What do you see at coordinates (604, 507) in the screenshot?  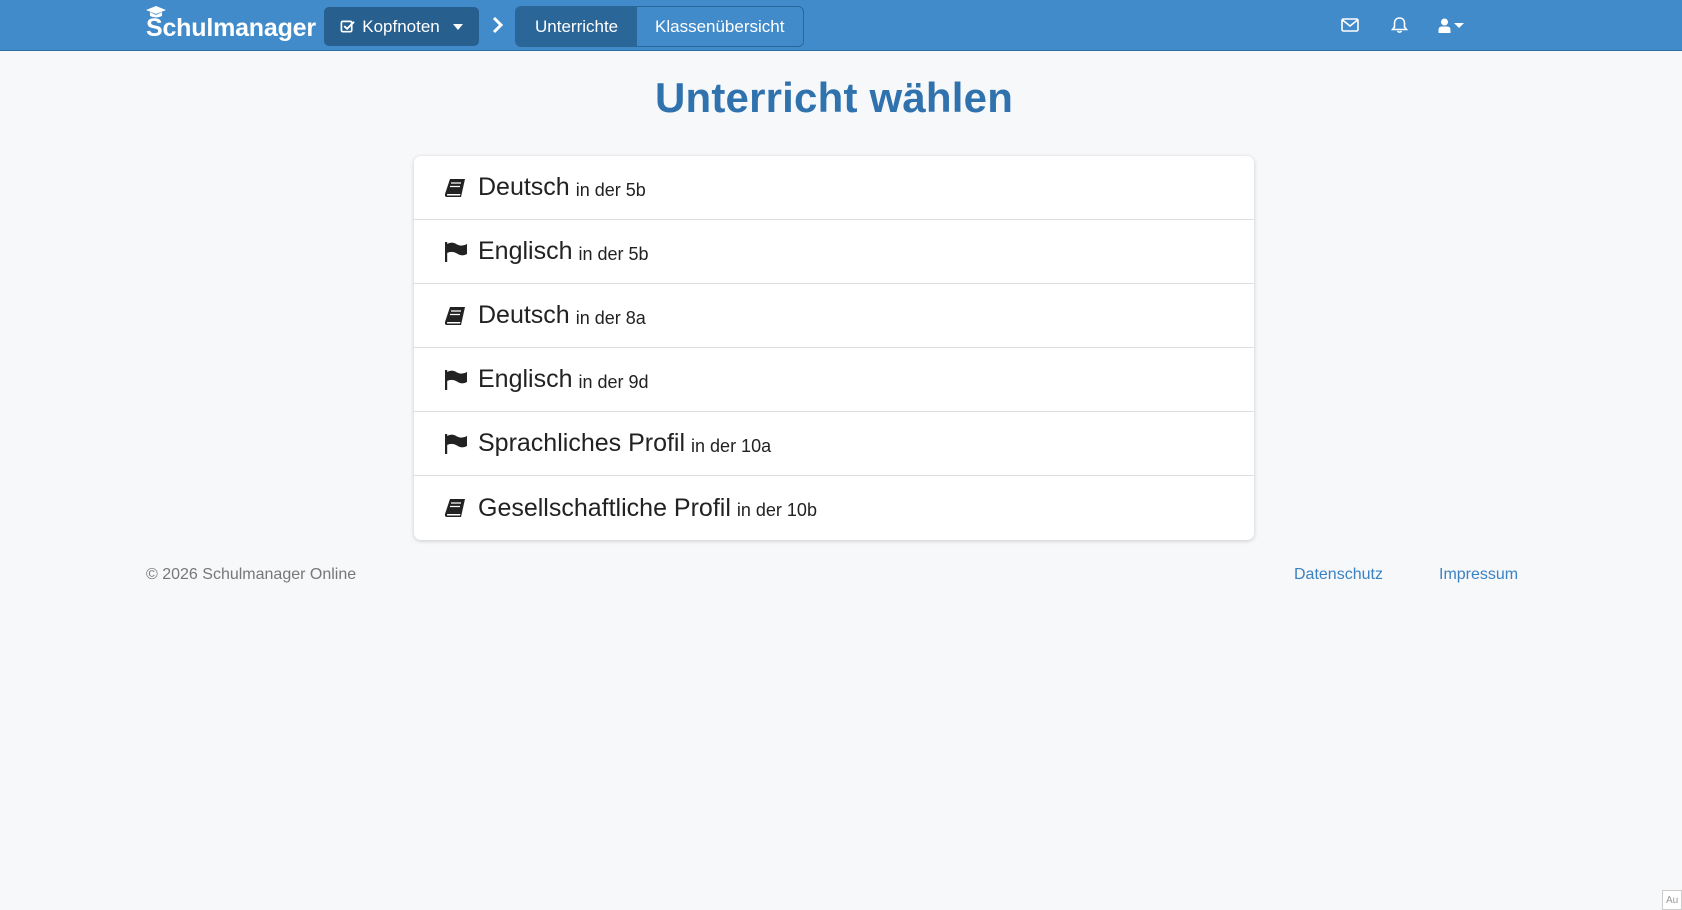 I see `lesson-subject: Gesellschaftliche Profil` at bounding box center [604, 507].